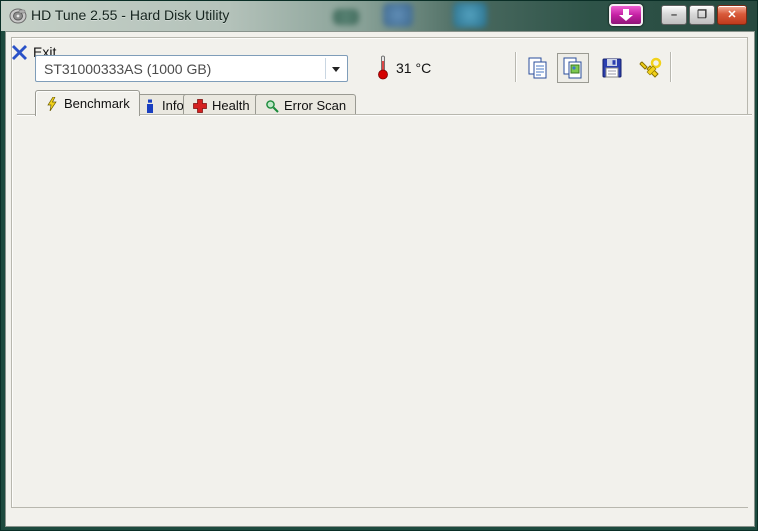 Image resolution: width=758 pixels, height=531 pixels. I want to click on options-button, so click(650, 68).